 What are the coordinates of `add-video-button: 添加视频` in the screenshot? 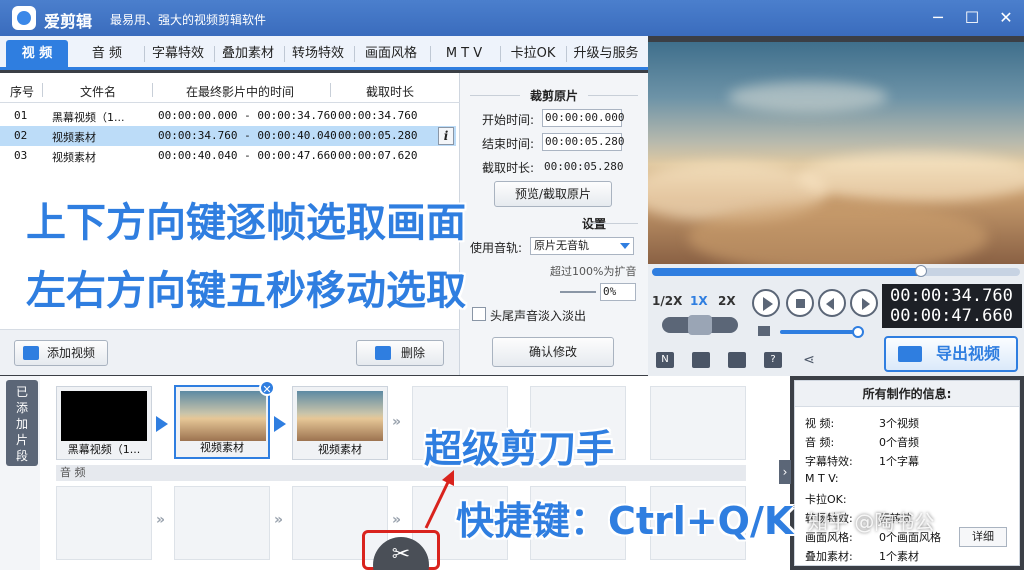 It's located at (61, 353).